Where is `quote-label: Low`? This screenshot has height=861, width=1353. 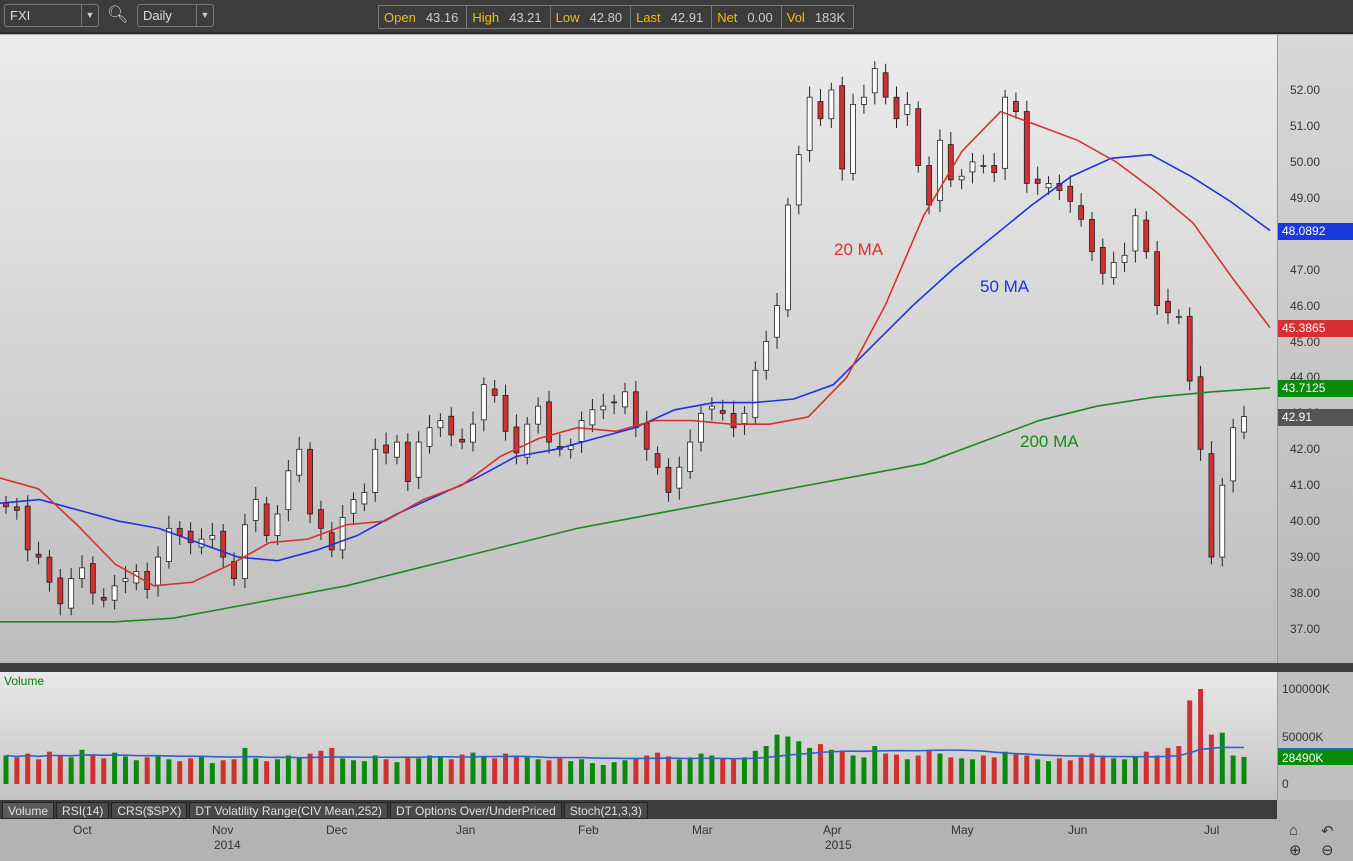
quote-label: Low is located at coordinates (567, 17).